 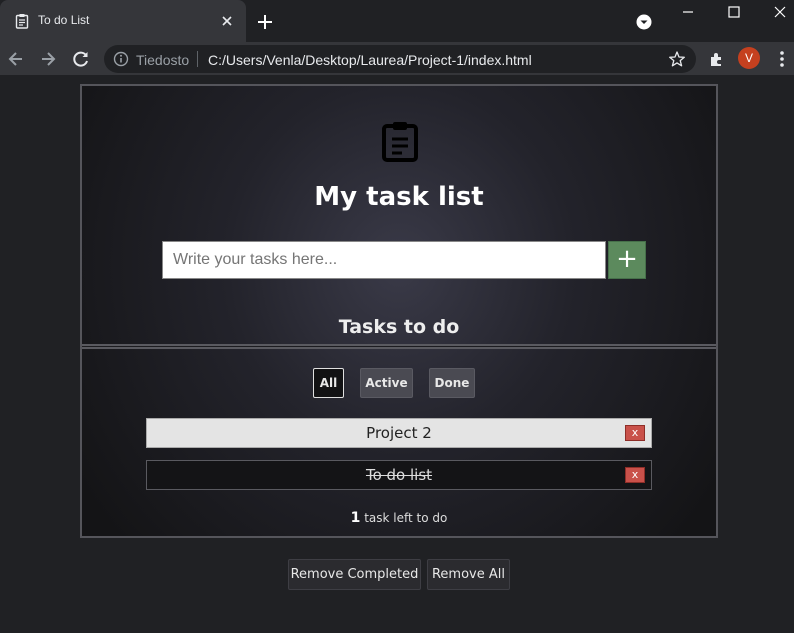 I want to click on new-tab-icon, so click(x=265, y=22).